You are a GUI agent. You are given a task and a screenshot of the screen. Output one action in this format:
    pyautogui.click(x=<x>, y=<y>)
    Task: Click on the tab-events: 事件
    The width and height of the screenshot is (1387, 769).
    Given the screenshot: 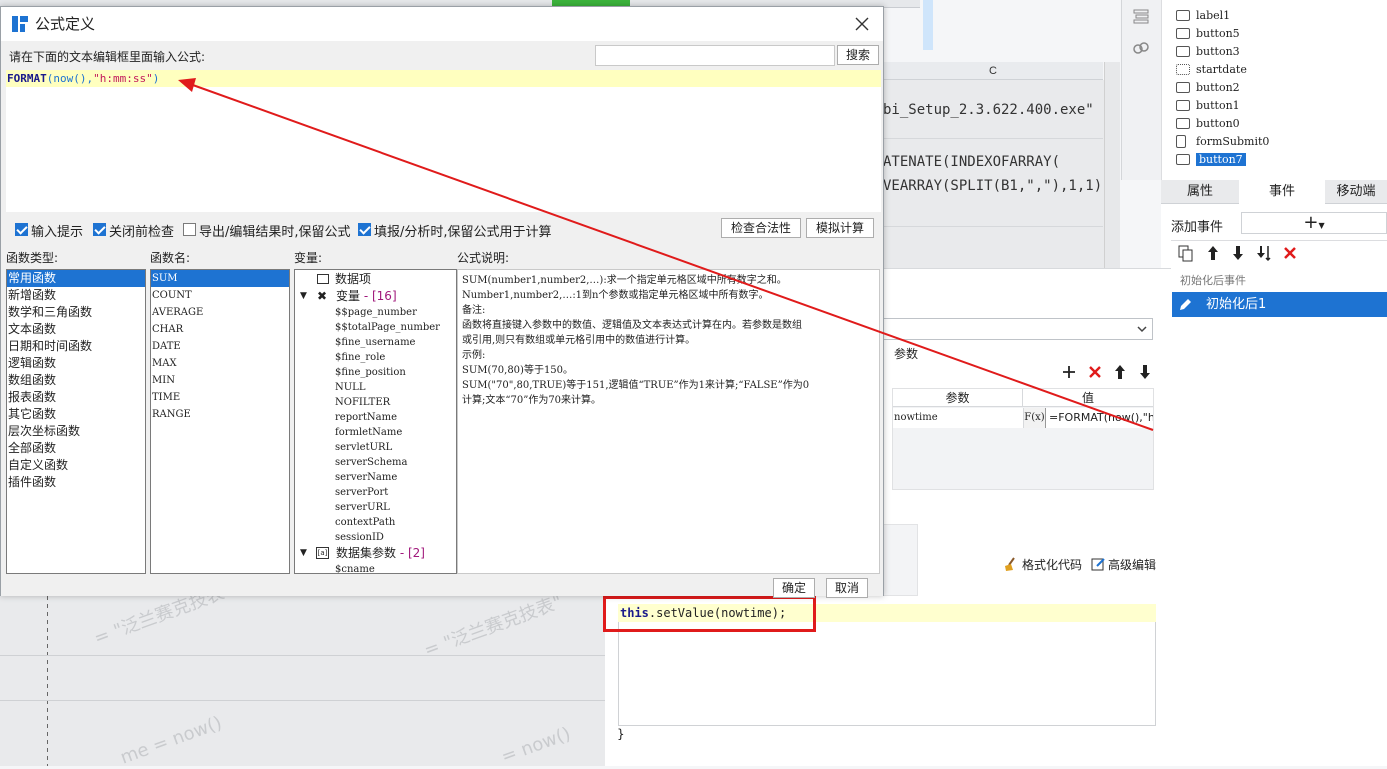 What is the action you would take?
    pyautogui.click(x=1282, y=192)
    